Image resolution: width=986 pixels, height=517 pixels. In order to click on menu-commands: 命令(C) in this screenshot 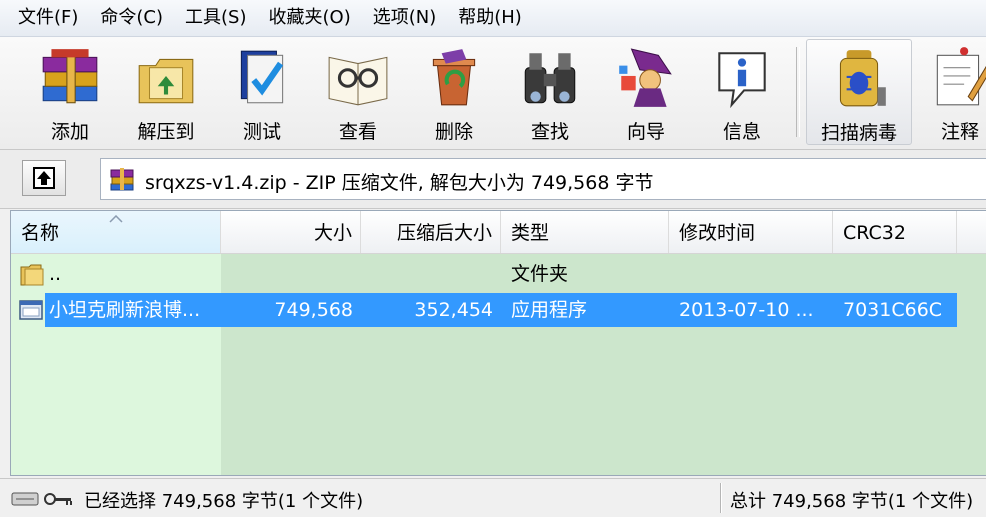, I will do `click(132, 18)`.